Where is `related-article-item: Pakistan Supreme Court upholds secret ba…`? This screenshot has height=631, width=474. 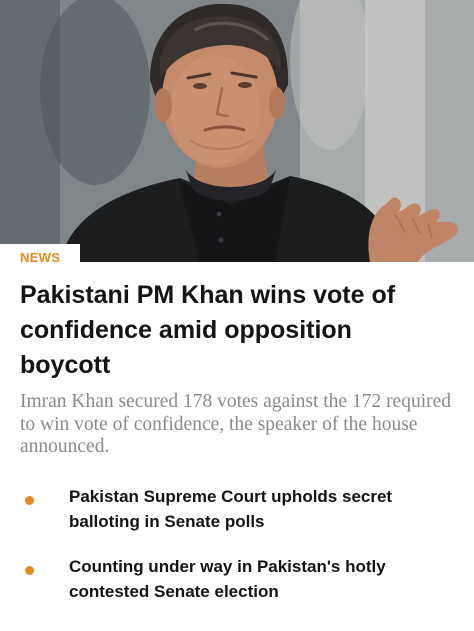
related-article-item: Pakistan Supreme Court upholds secret ba… is located at coordinates (237, 519).